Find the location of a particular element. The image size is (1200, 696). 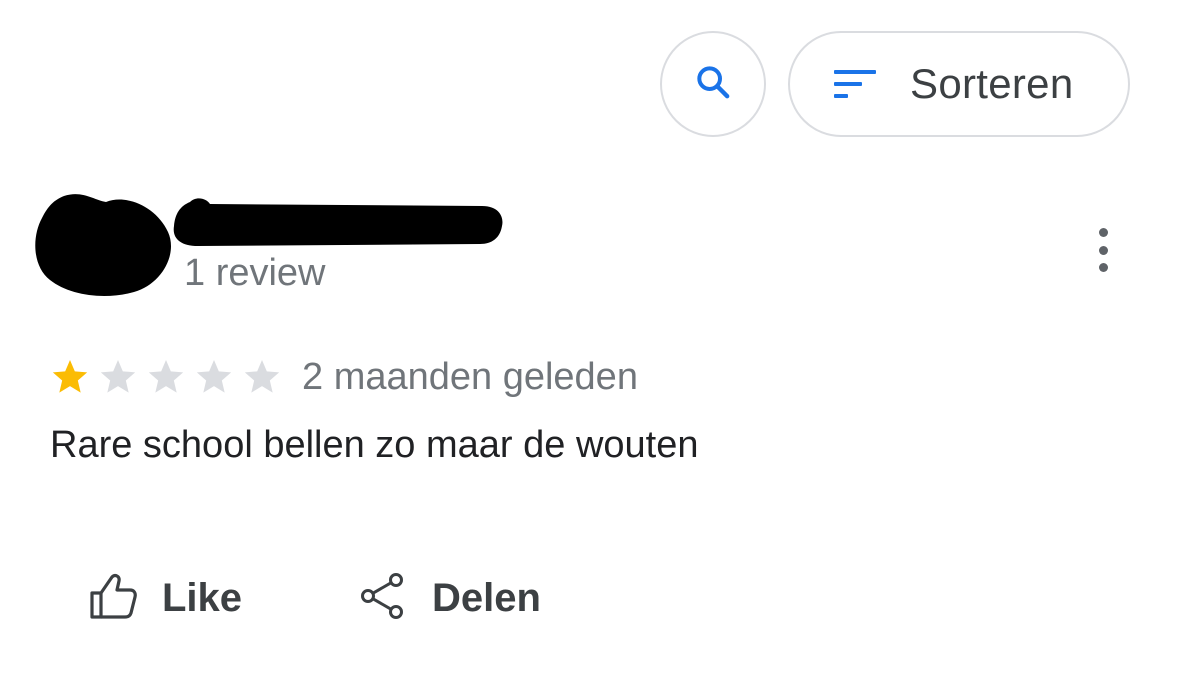

rating-row: 2 maanden geleden is located at coordinates (344, 377).